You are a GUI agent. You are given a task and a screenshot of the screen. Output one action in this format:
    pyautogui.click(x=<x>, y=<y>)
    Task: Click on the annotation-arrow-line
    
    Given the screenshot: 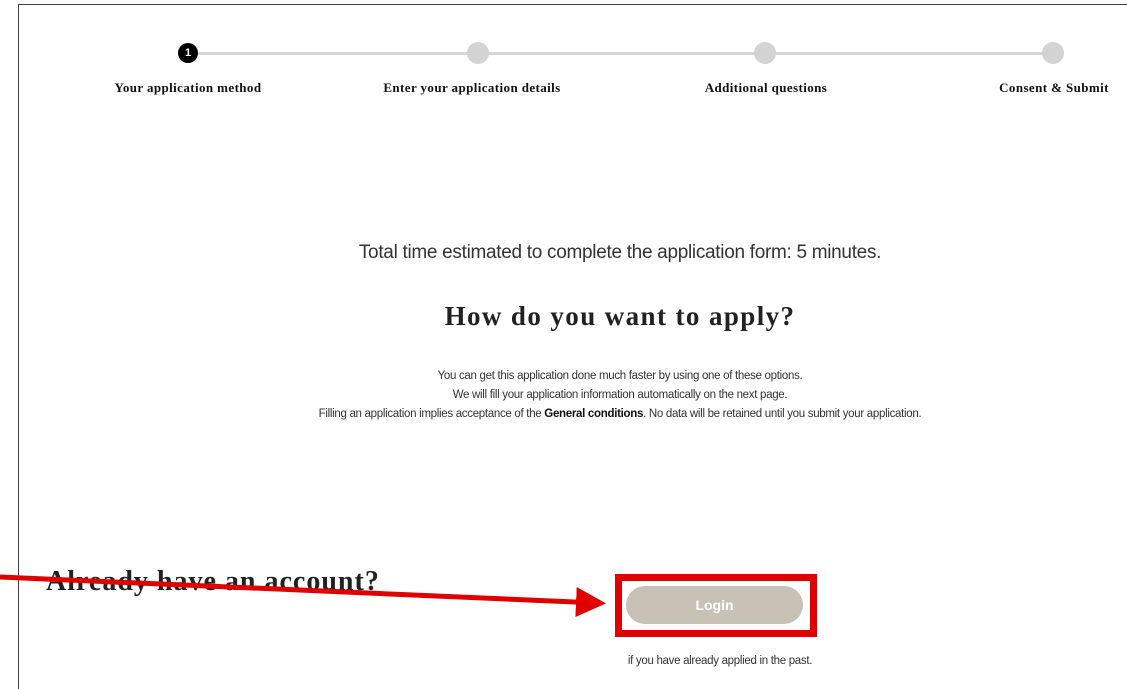 What is the action you would take?
    pyautogui.click(x=303, y=596)
    